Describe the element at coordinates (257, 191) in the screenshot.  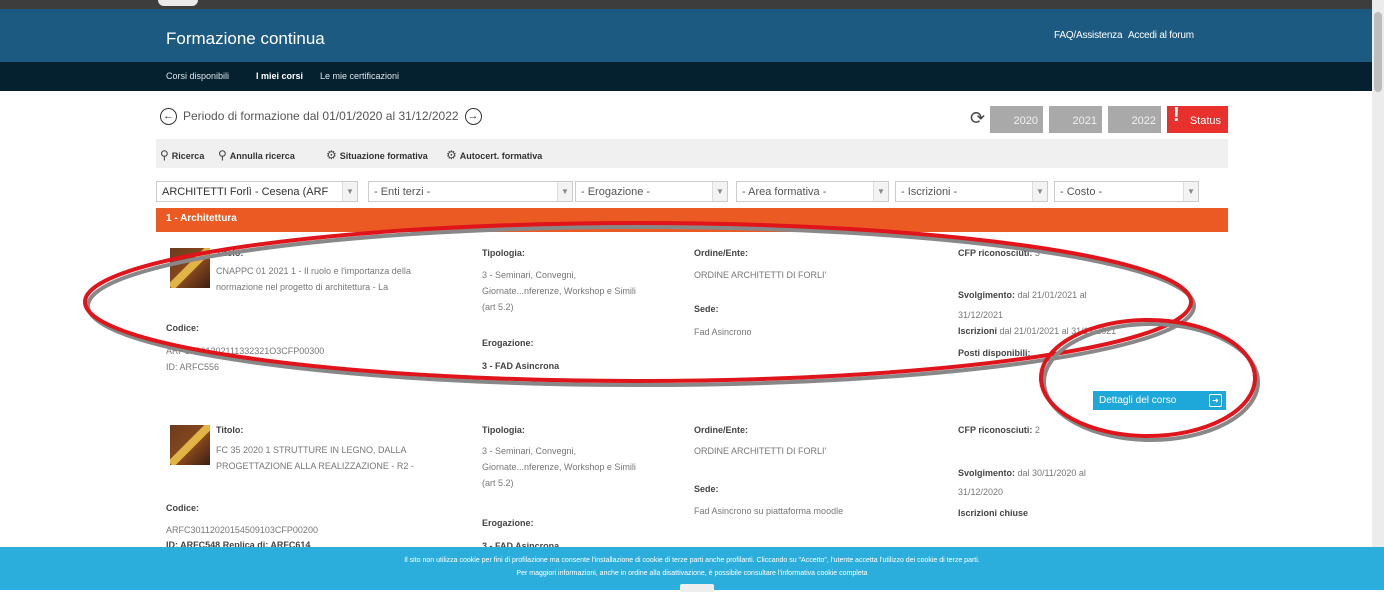
I see `filter-ordine-select: ARCHITETTI Forlì - Cesena (ARF ▼` at that location.